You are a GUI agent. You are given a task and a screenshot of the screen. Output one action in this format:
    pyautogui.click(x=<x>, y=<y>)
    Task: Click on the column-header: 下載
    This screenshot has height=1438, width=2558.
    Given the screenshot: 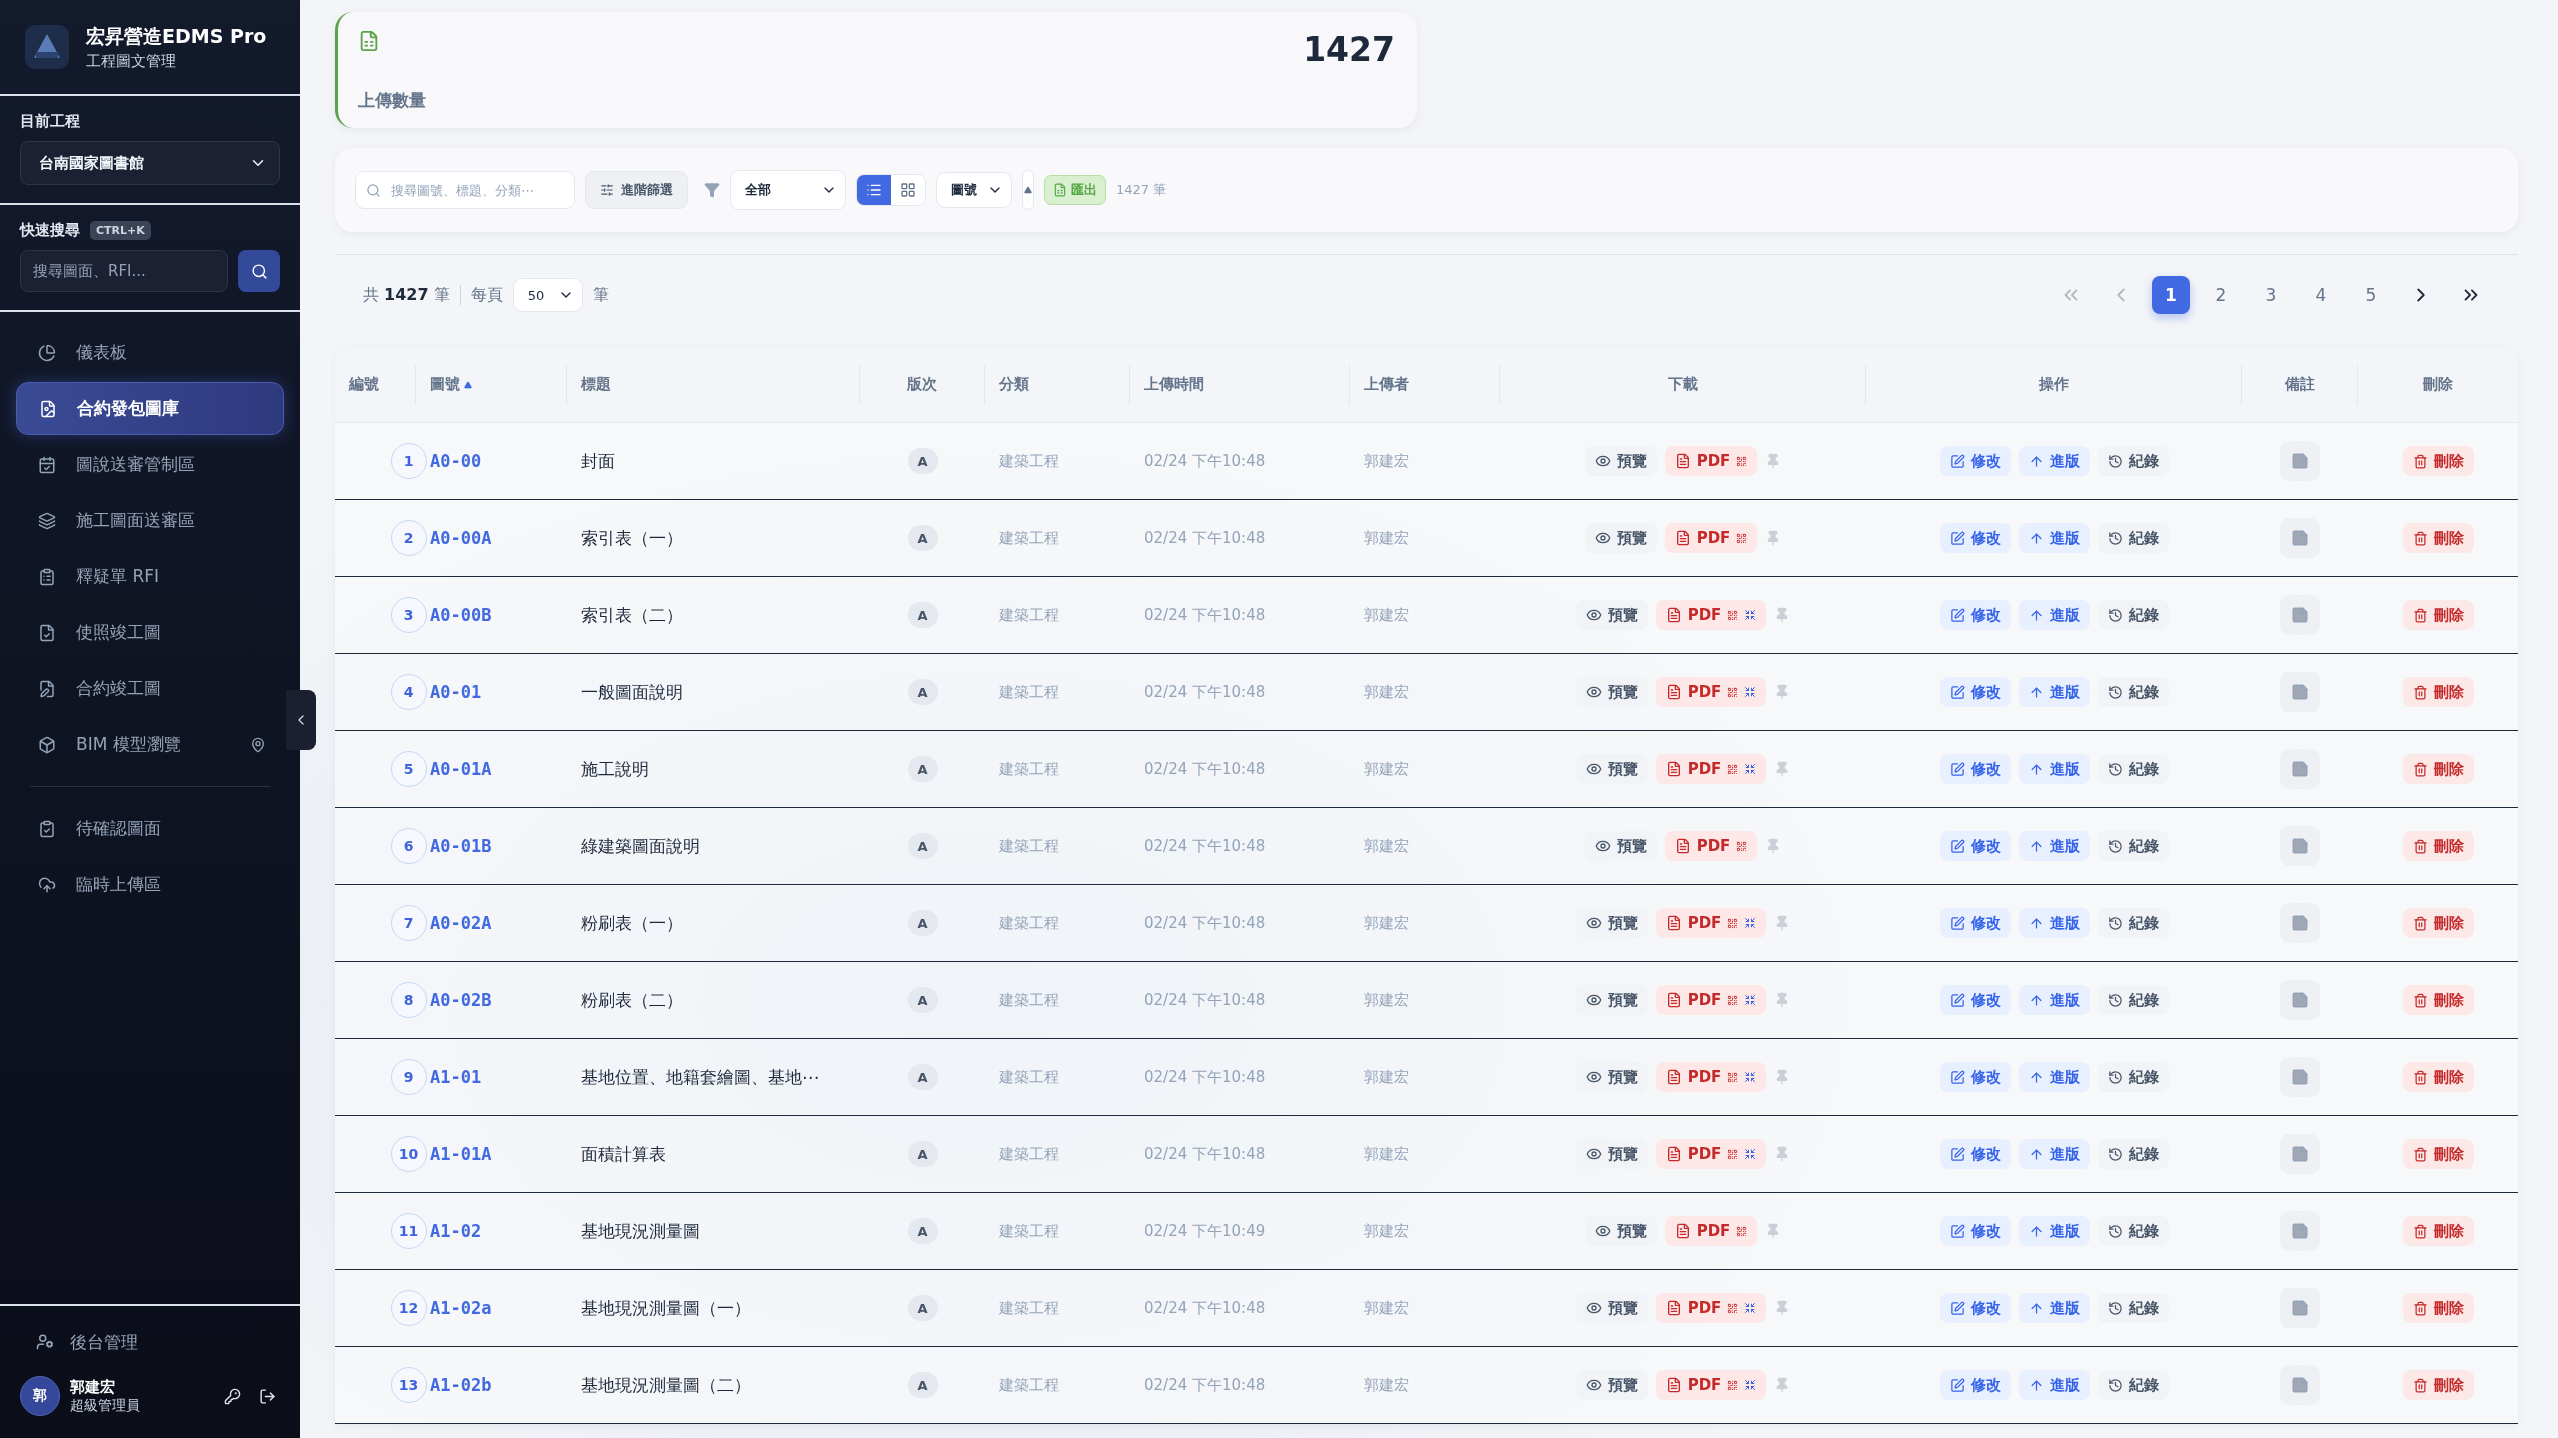 What is the action you would take?
    pyautogui.click(x=1682, y=384)
    